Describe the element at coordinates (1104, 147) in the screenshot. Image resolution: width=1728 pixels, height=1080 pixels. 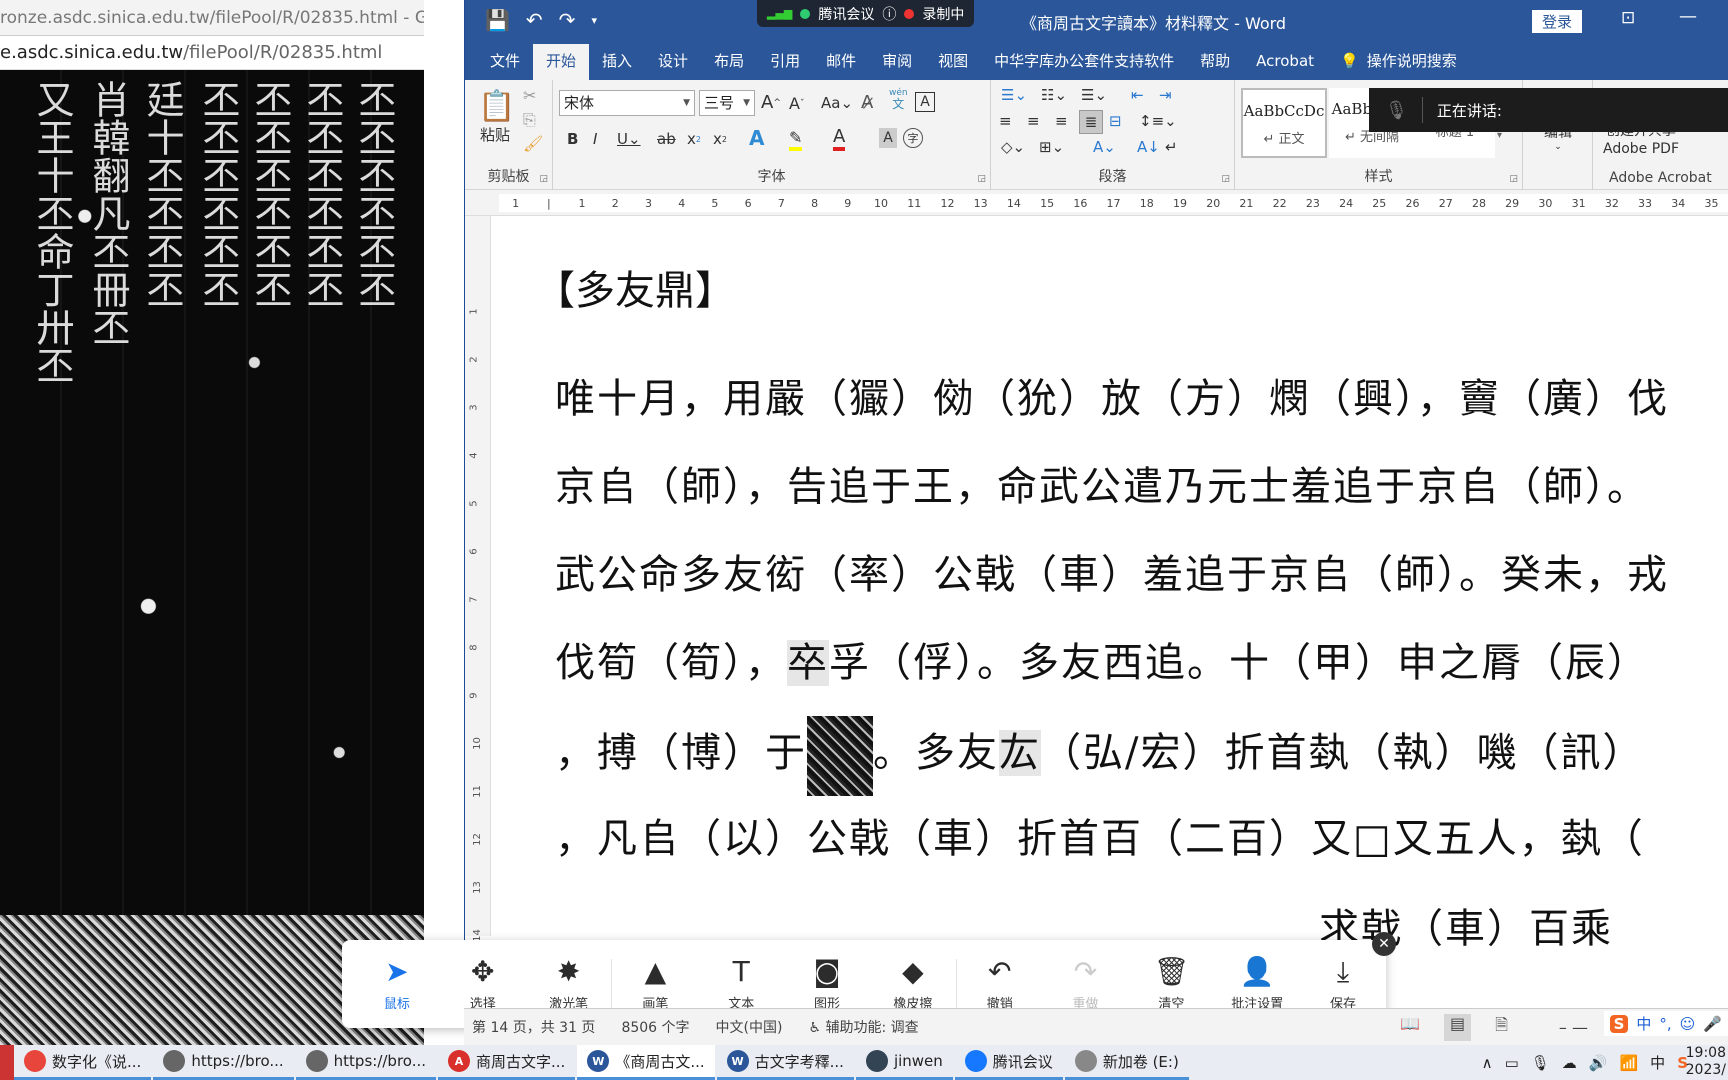
I see `asian-layout-icon: A⌄` at that location.